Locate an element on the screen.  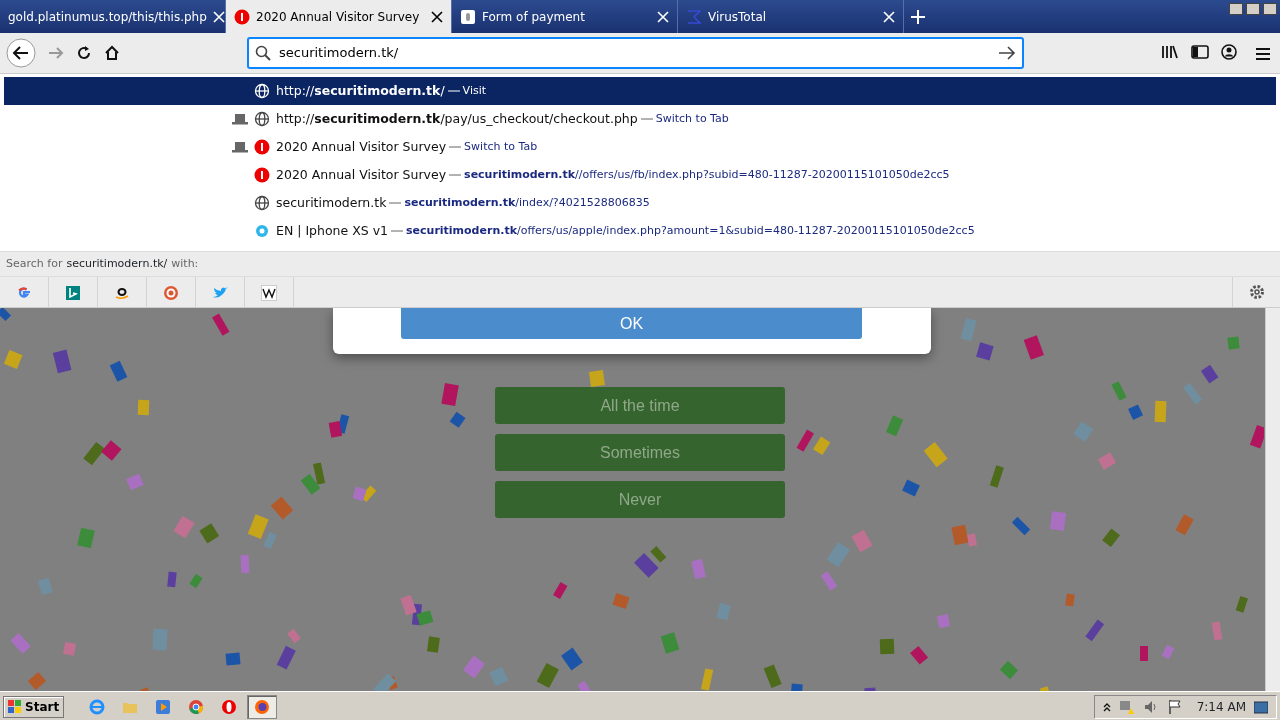
page-icon is located at coordinates (468, 16).